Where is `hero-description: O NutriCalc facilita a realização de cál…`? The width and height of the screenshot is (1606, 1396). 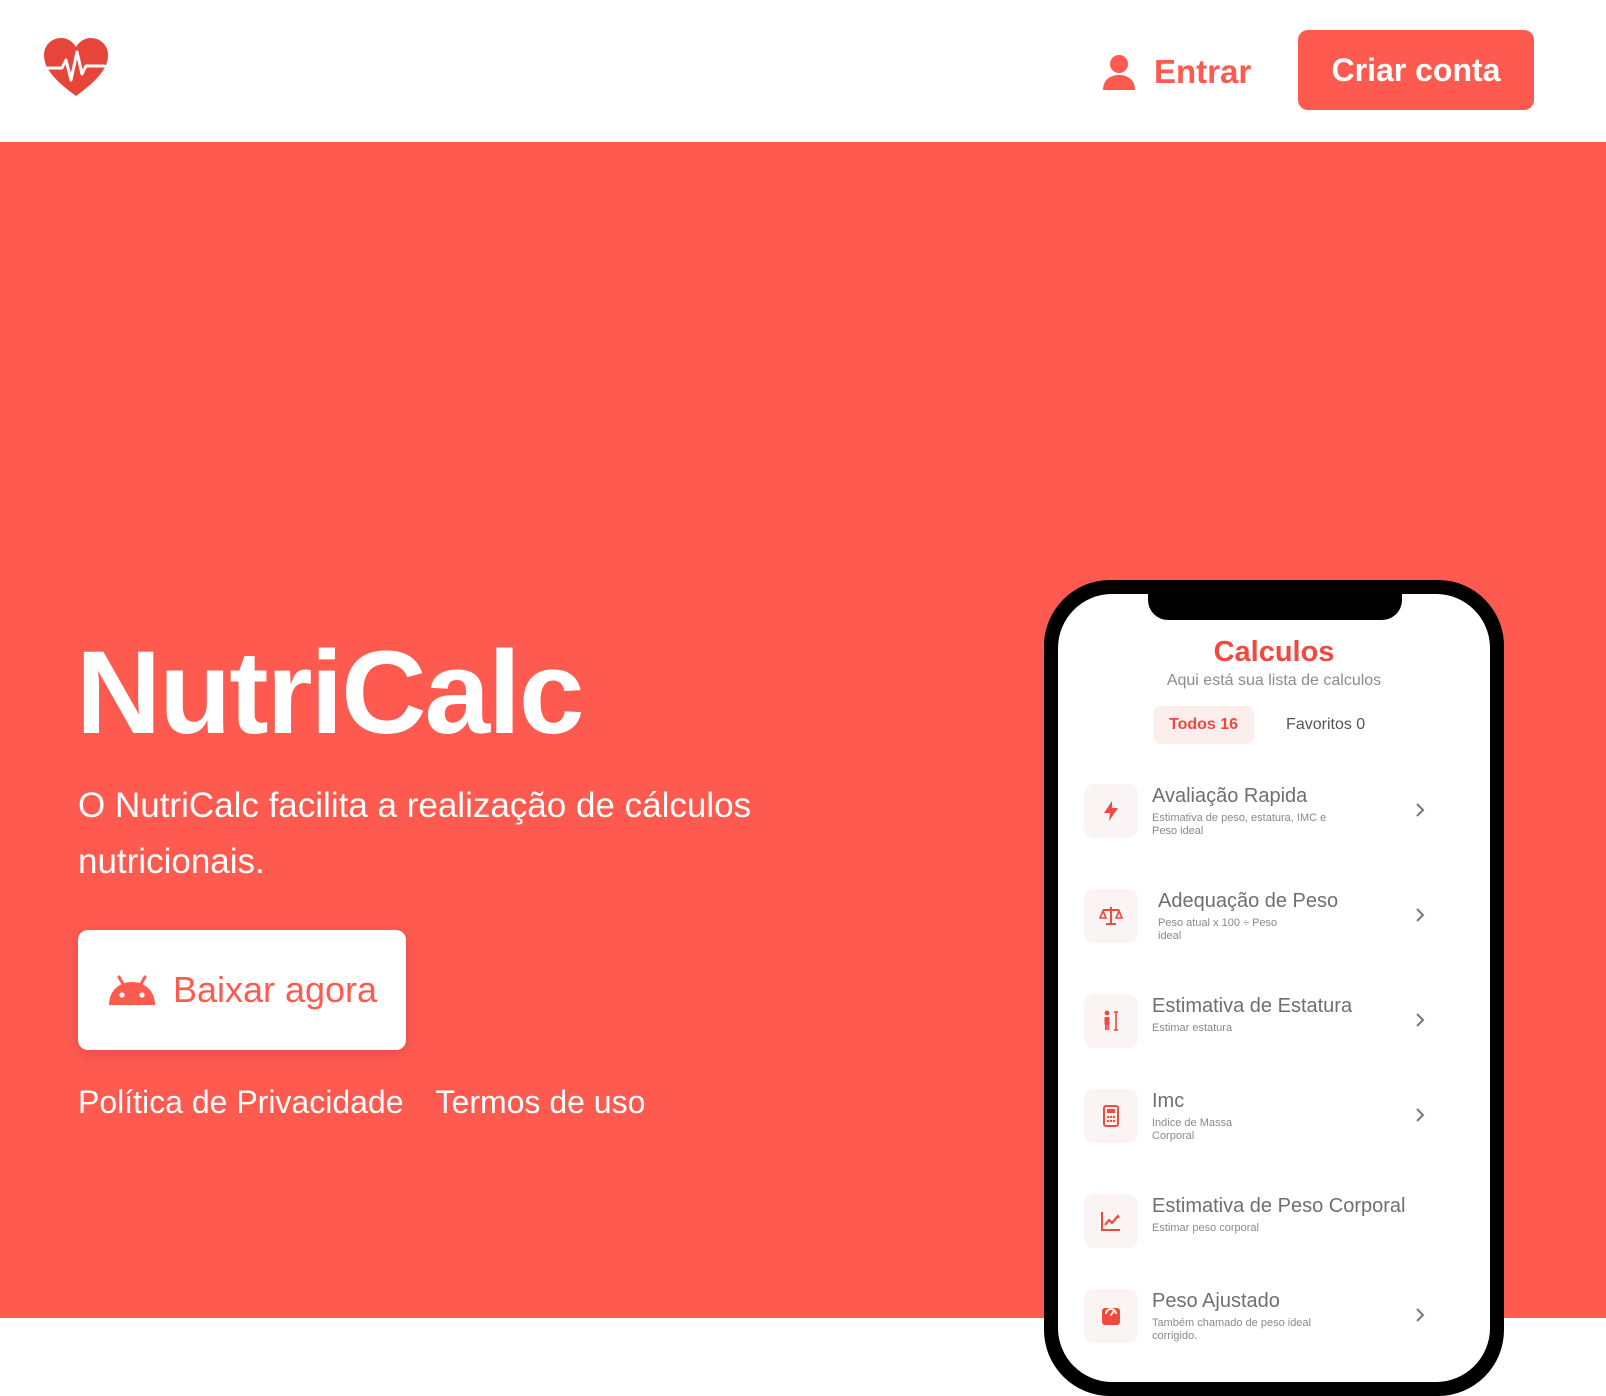 hero-description: O NutriCalc facilita a realização de cál… is located at coordinates (415, 833).